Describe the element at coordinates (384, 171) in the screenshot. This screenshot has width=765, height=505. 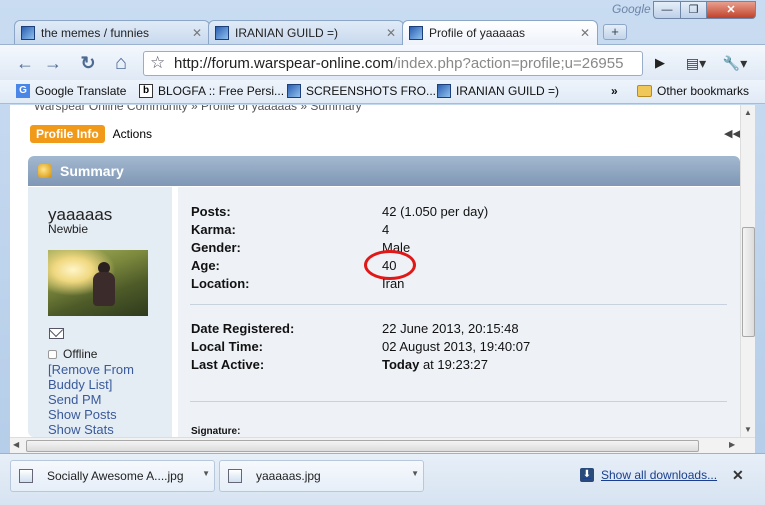
I see `summary-header: Summary` at that location.